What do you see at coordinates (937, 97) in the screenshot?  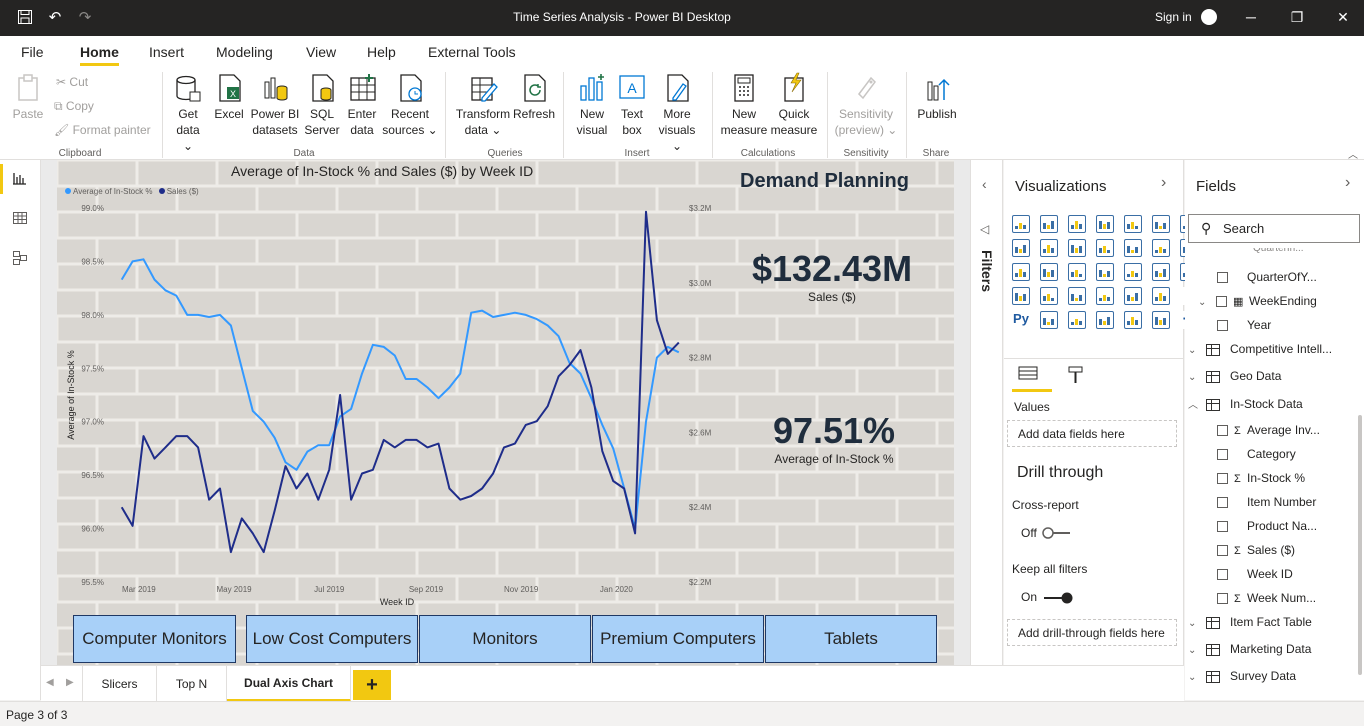 I see `publish-button: Publish` at bounding box center [937, 97].